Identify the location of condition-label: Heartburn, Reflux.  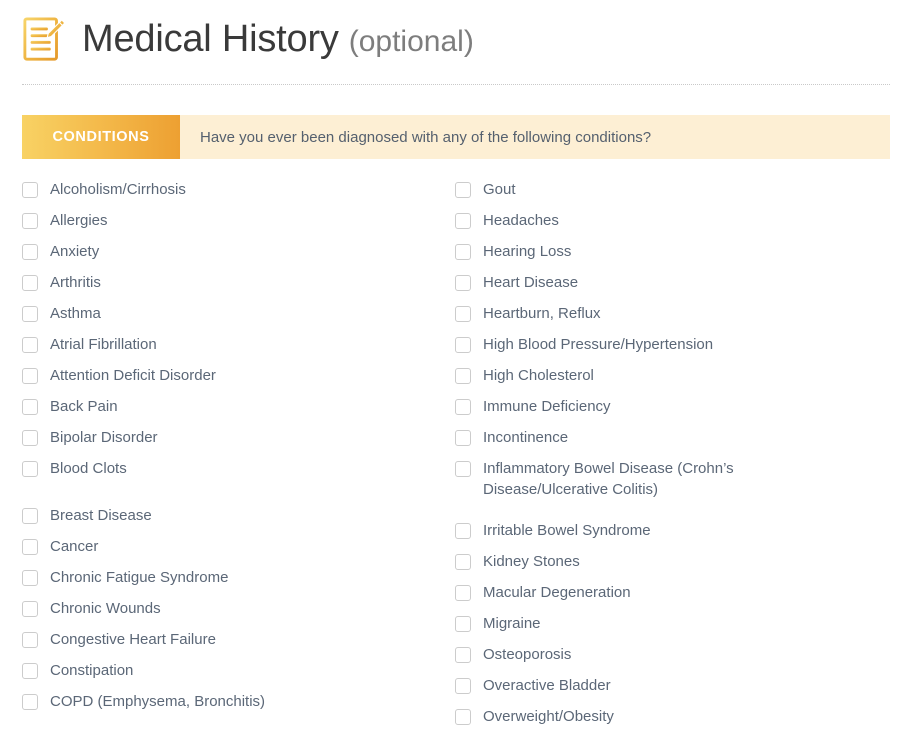
(542, 313).